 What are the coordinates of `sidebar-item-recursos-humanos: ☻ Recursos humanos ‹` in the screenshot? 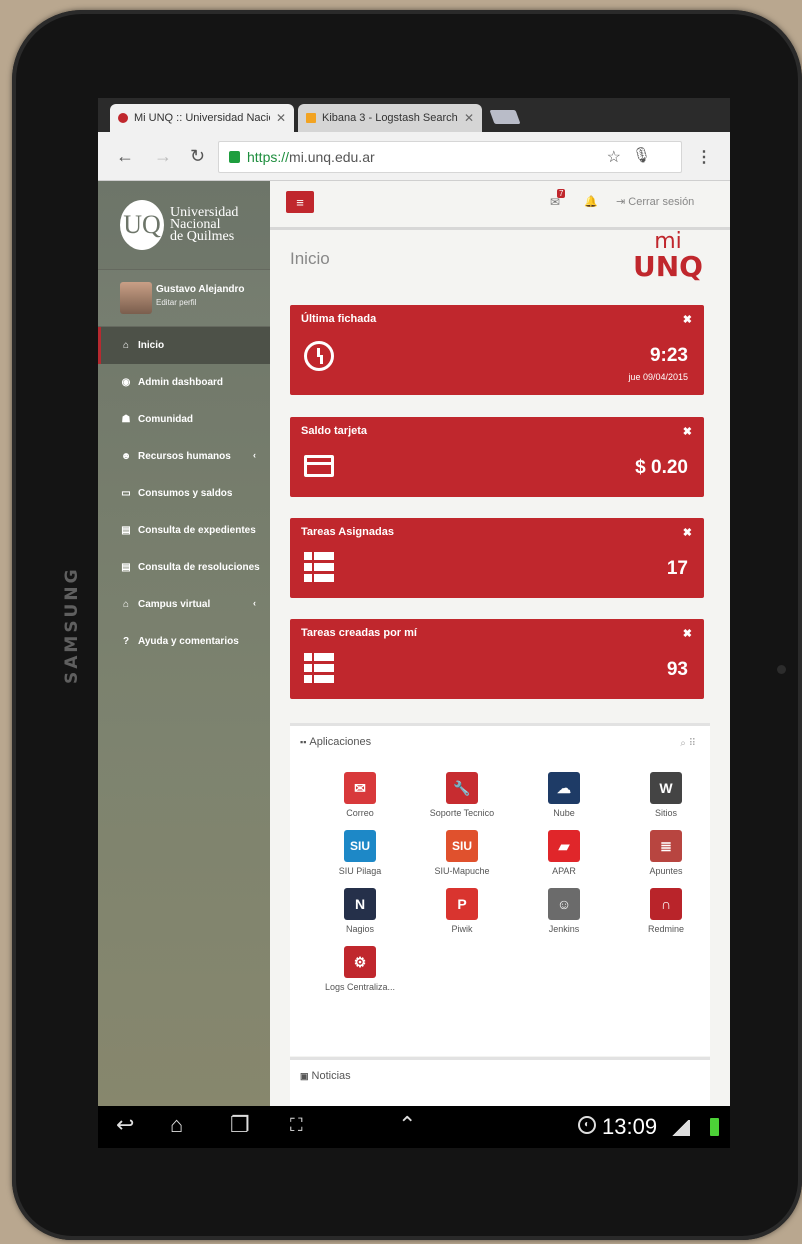 It's located at (184, 456).